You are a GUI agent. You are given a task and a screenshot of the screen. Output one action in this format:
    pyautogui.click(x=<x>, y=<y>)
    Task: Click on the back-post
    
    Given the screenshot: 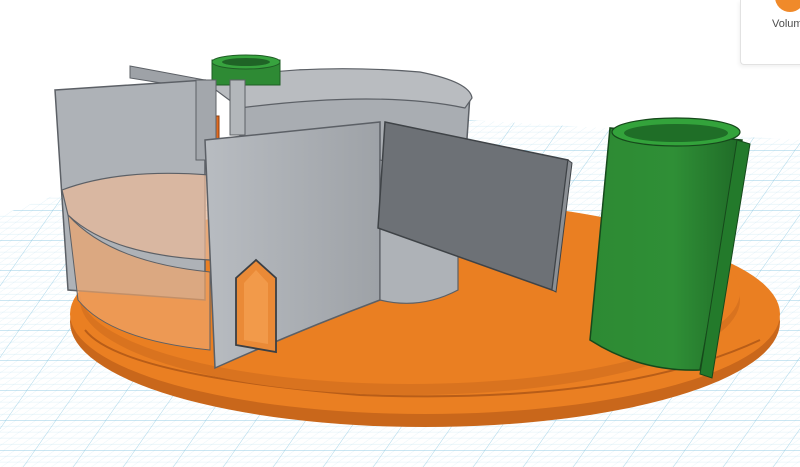 What is the action you would take?
    pyautogui.click(x=237, y=107)
    